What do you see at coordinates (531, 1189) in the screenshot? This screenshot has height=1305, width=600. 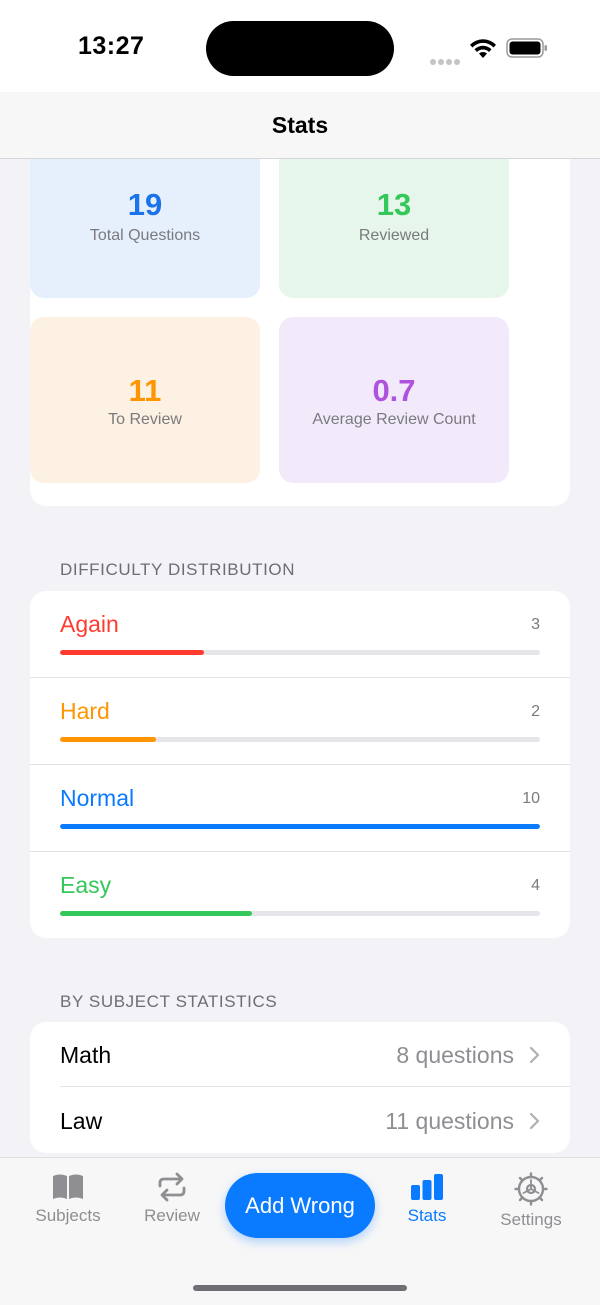 I see `gear-icon` at bounding box center [531, 1189].